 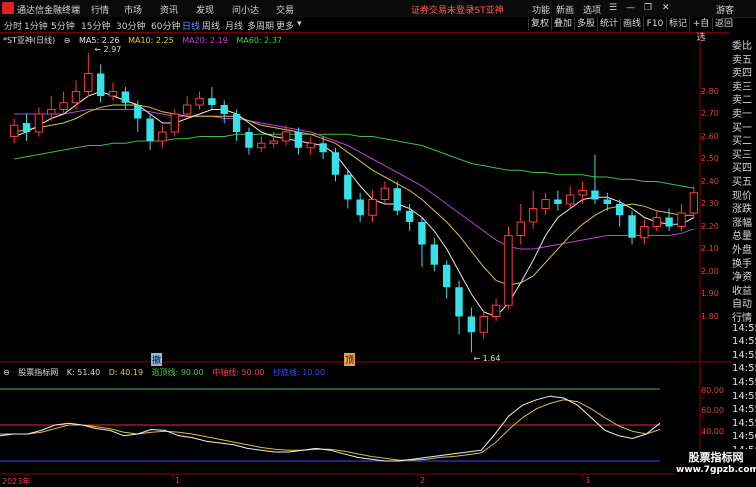 What do you see at coordinates (13, 25) in the screenshot?
I see `period-fenshi: 分时` at bounding box center [13, 25].